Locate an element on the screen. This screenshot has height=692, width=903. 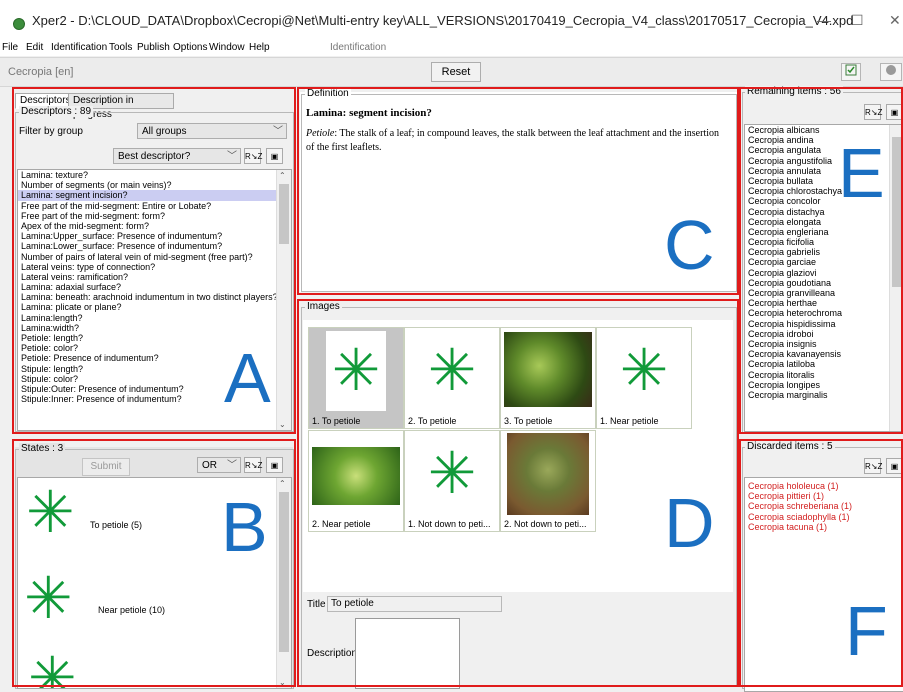
reset-button: Reset is located at coordinates (456, 72).